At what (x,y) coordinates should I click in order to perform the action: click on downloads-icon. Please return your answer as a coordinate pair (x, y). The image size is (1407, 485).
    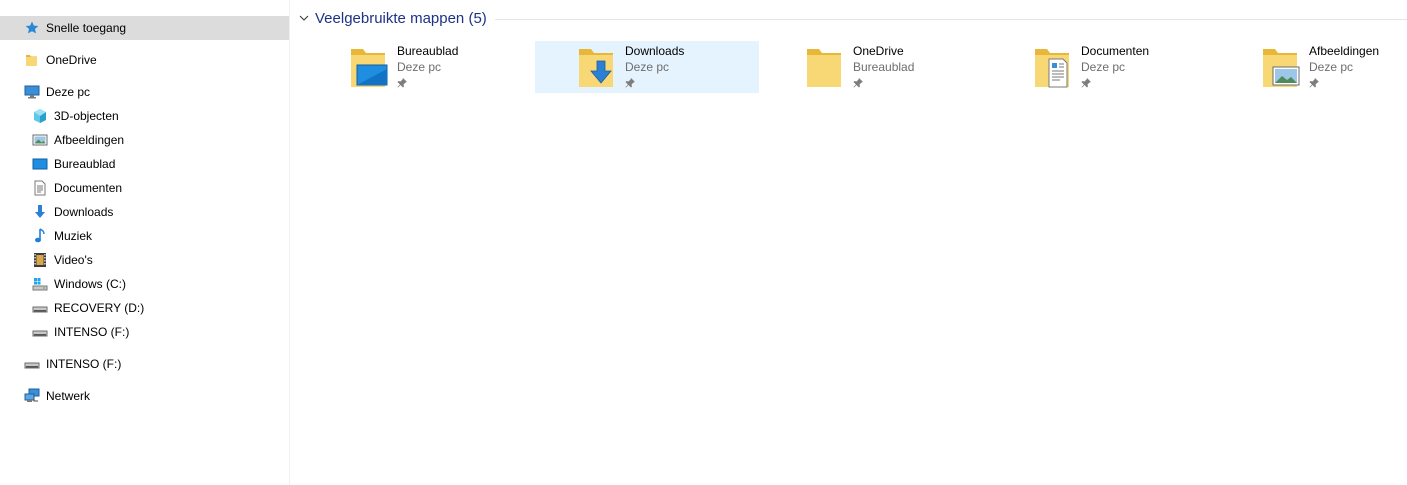
    Looking at the image, I should click on (40, 212).